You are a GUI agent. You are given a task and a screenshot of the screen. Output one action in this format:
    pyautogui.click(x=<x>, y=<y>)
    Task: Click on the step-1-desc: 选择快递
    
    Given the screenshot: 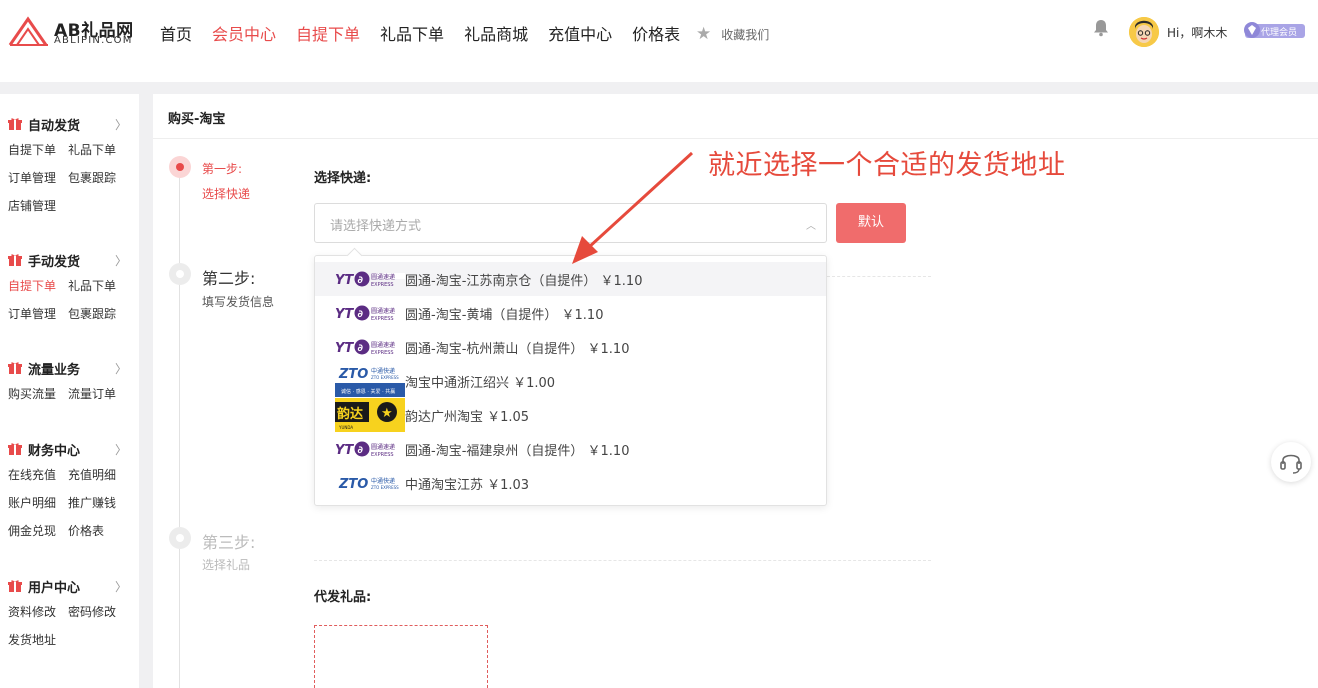 What is the action you would take?
    pyautogui.click(x=226, y=194)
    